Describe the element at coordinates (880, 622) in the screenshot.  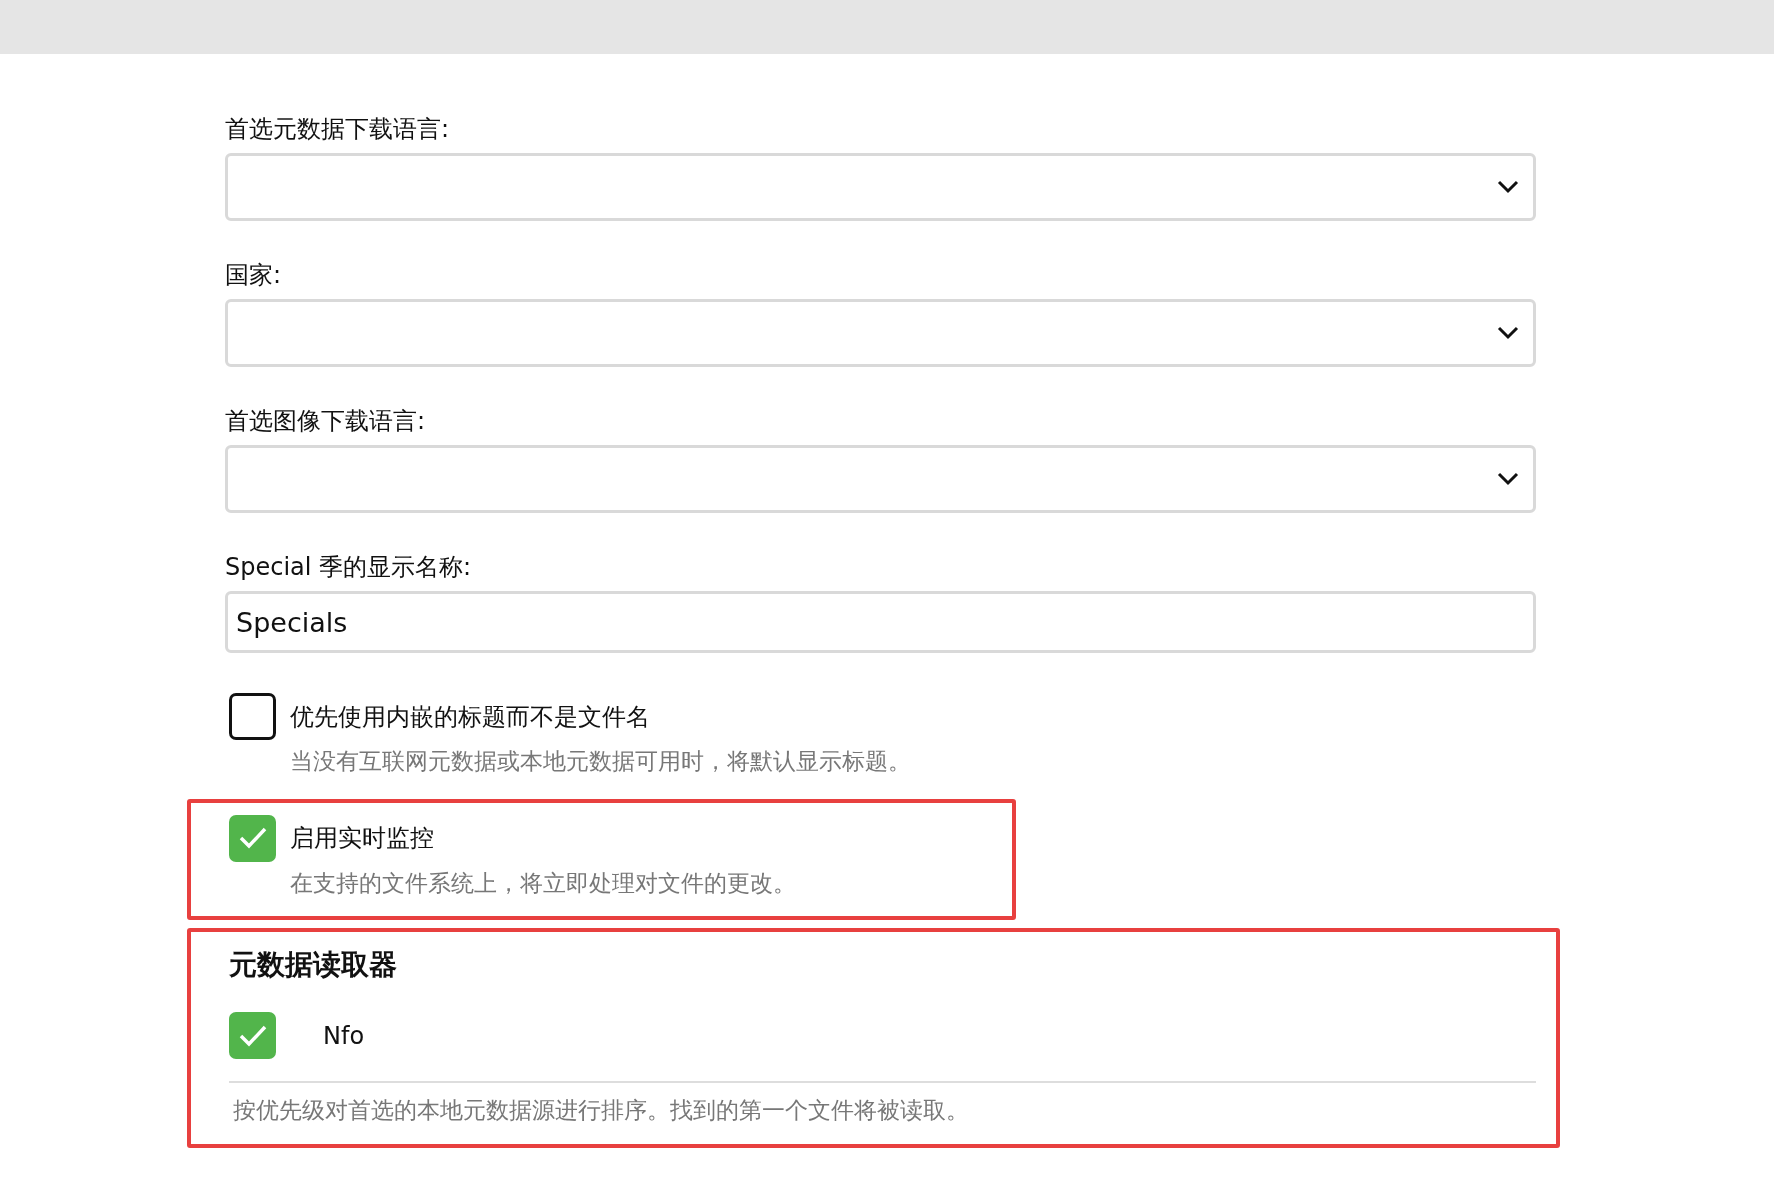
I see `input-field: Specials` at that location.